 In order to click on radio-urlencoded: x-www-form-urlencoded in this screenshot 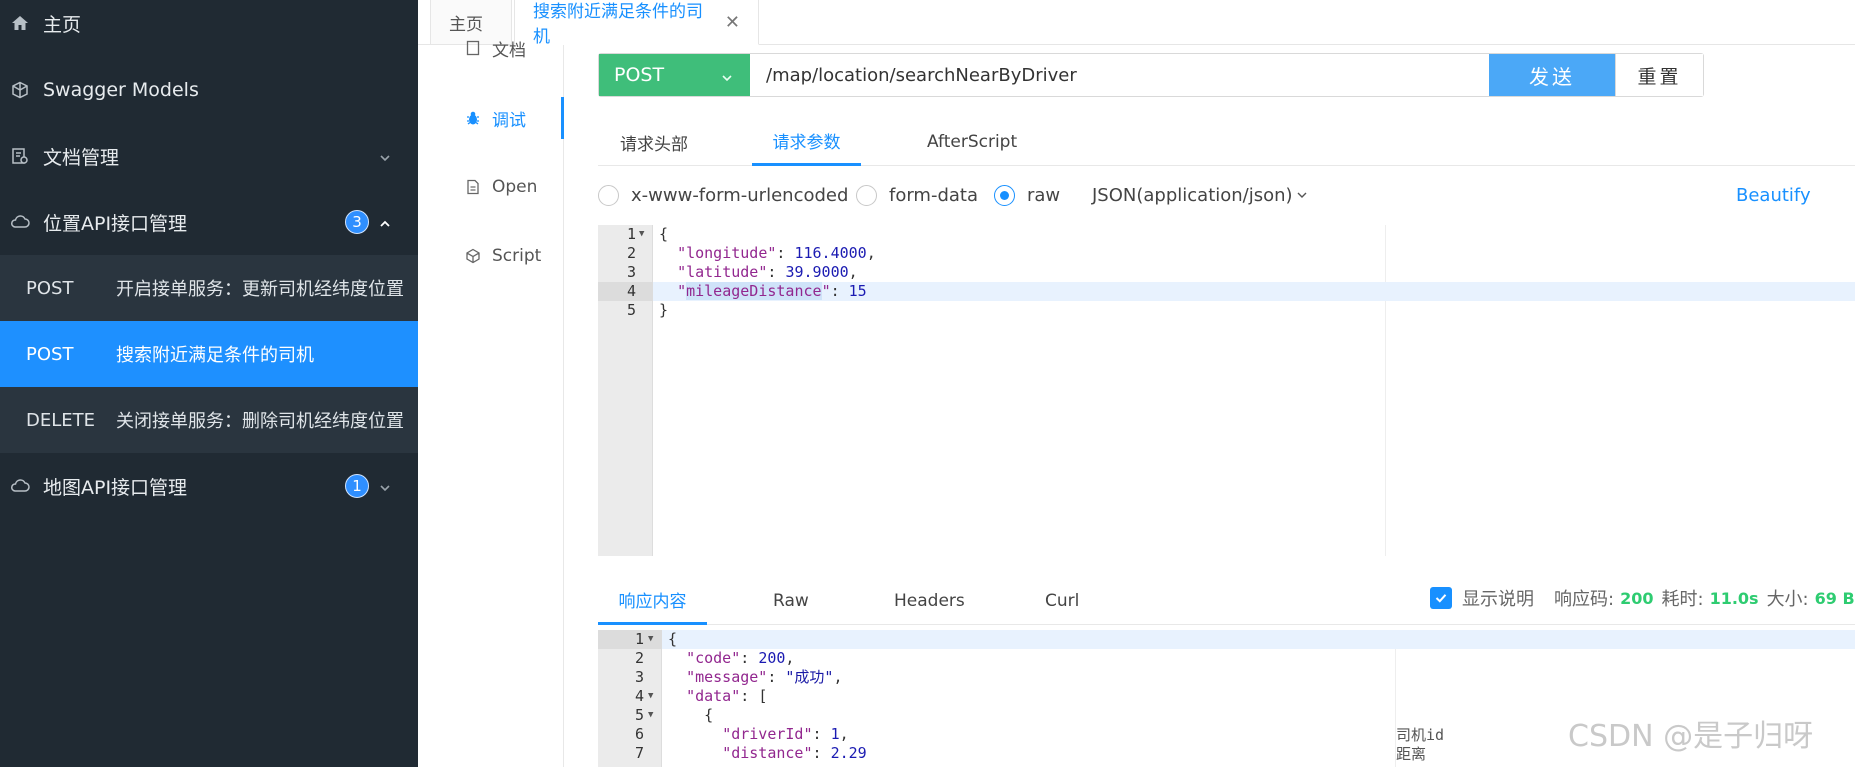, I will do `click(723, 195)`.